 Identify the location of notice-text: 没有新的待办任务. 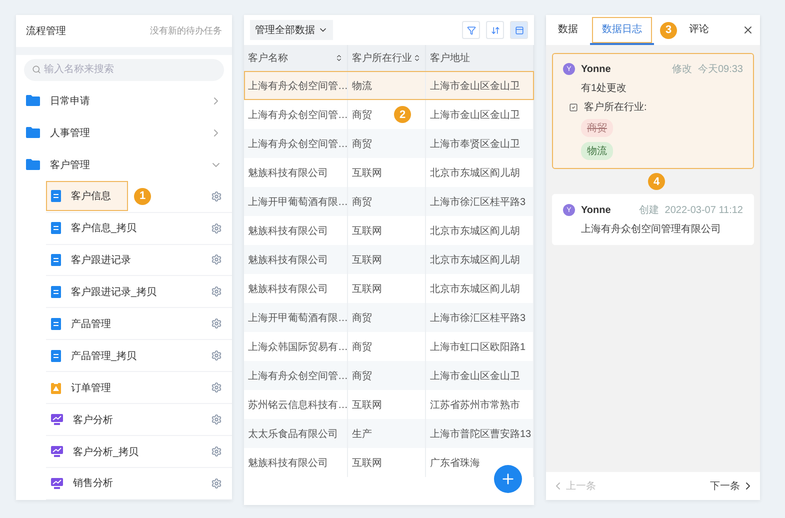
(186, 31).